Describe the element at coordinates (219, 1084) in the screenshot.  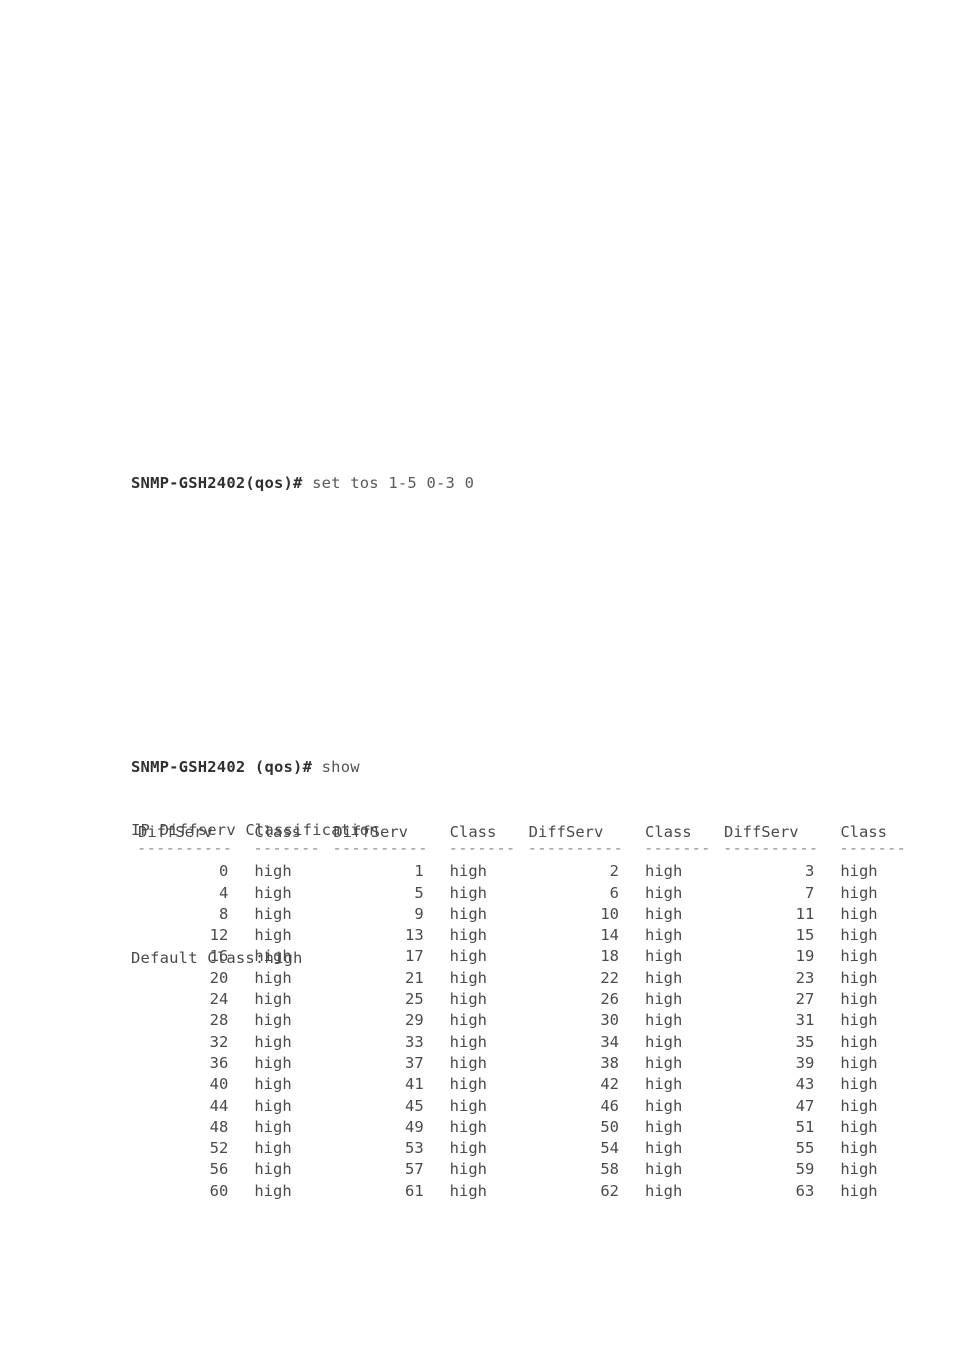
I see `cell-diffserv: 40` at that location.